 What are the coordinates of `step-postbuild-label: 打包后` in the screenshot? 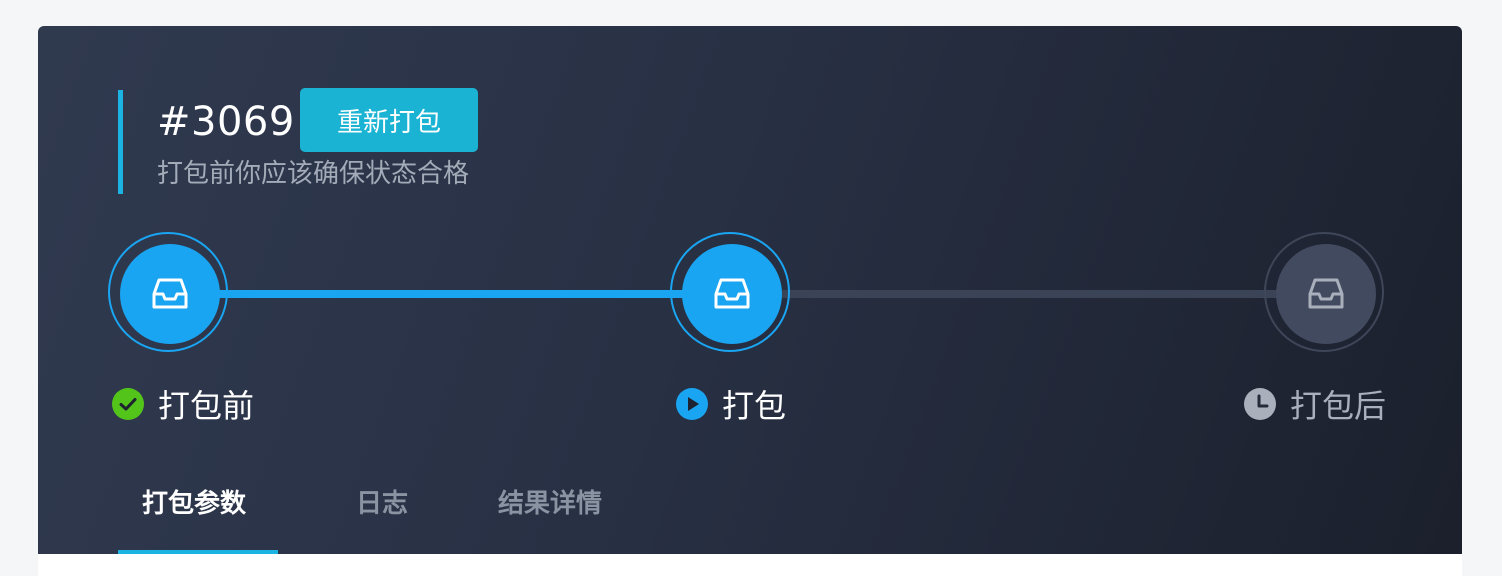 It's located at (1315, 404).